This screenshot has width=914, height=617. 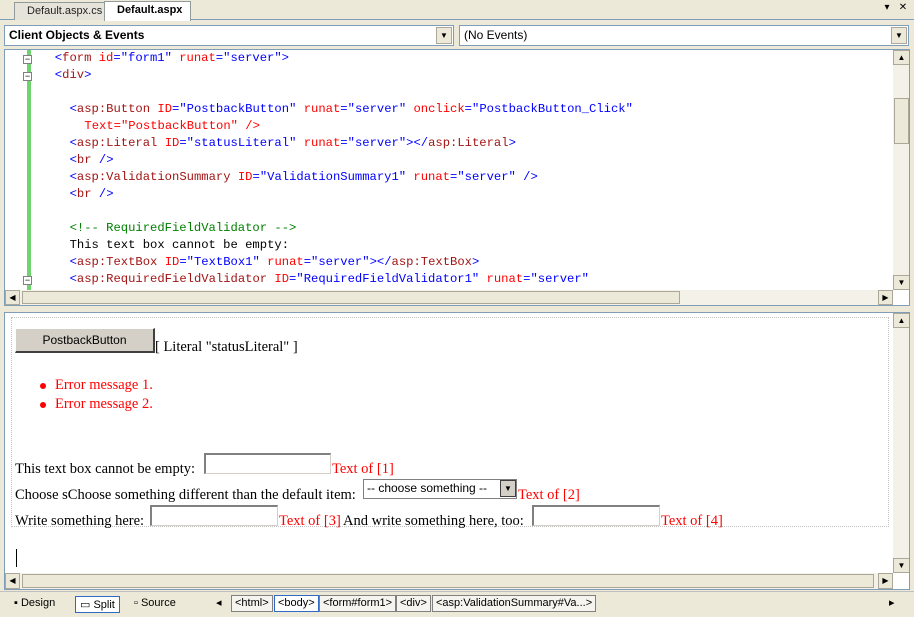 I want to click on compare-validator-text: Text of [2], so click(x=549, y=495).